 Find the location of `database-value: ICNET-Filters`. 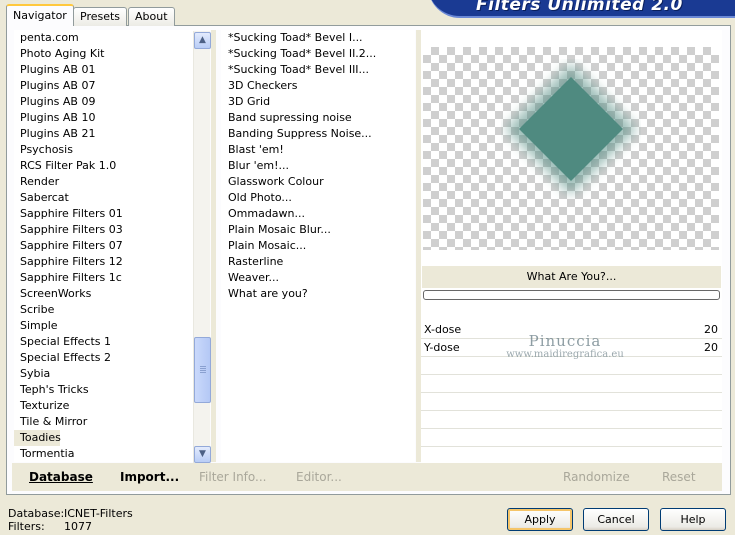

database-value: ICNET-Filters is located at coordinates (98, 513).